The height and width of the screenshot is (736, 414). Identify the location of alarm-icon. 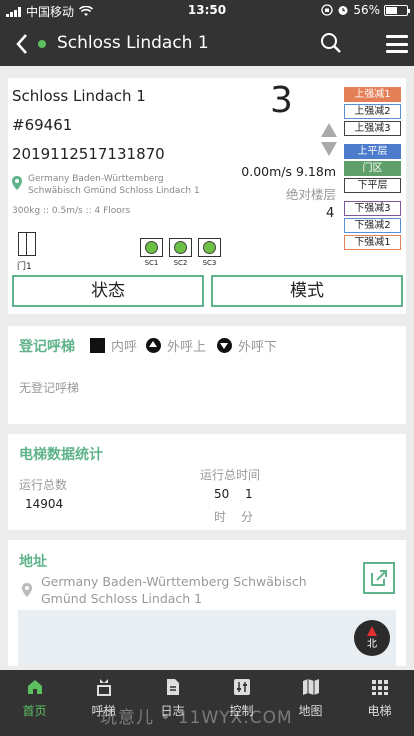
(343, 10).